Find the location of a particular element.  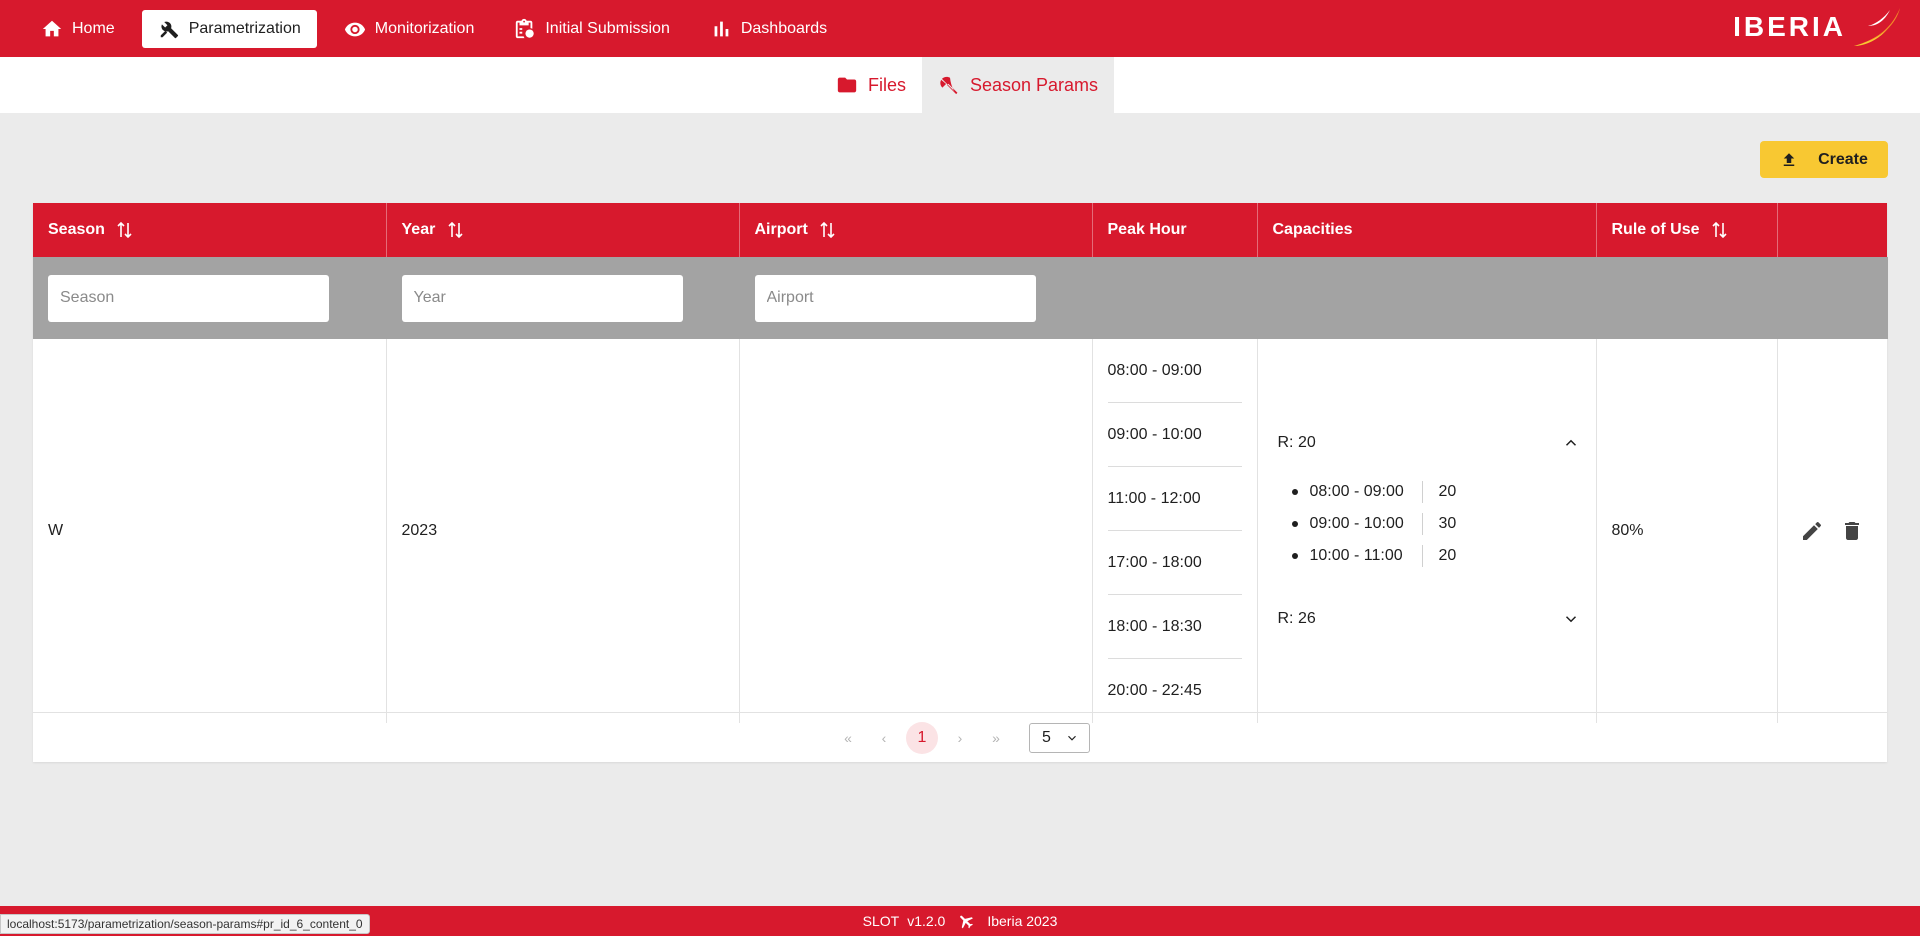

column-header-peak-hour: Peak Hour is located at coordinates (1175, 230).